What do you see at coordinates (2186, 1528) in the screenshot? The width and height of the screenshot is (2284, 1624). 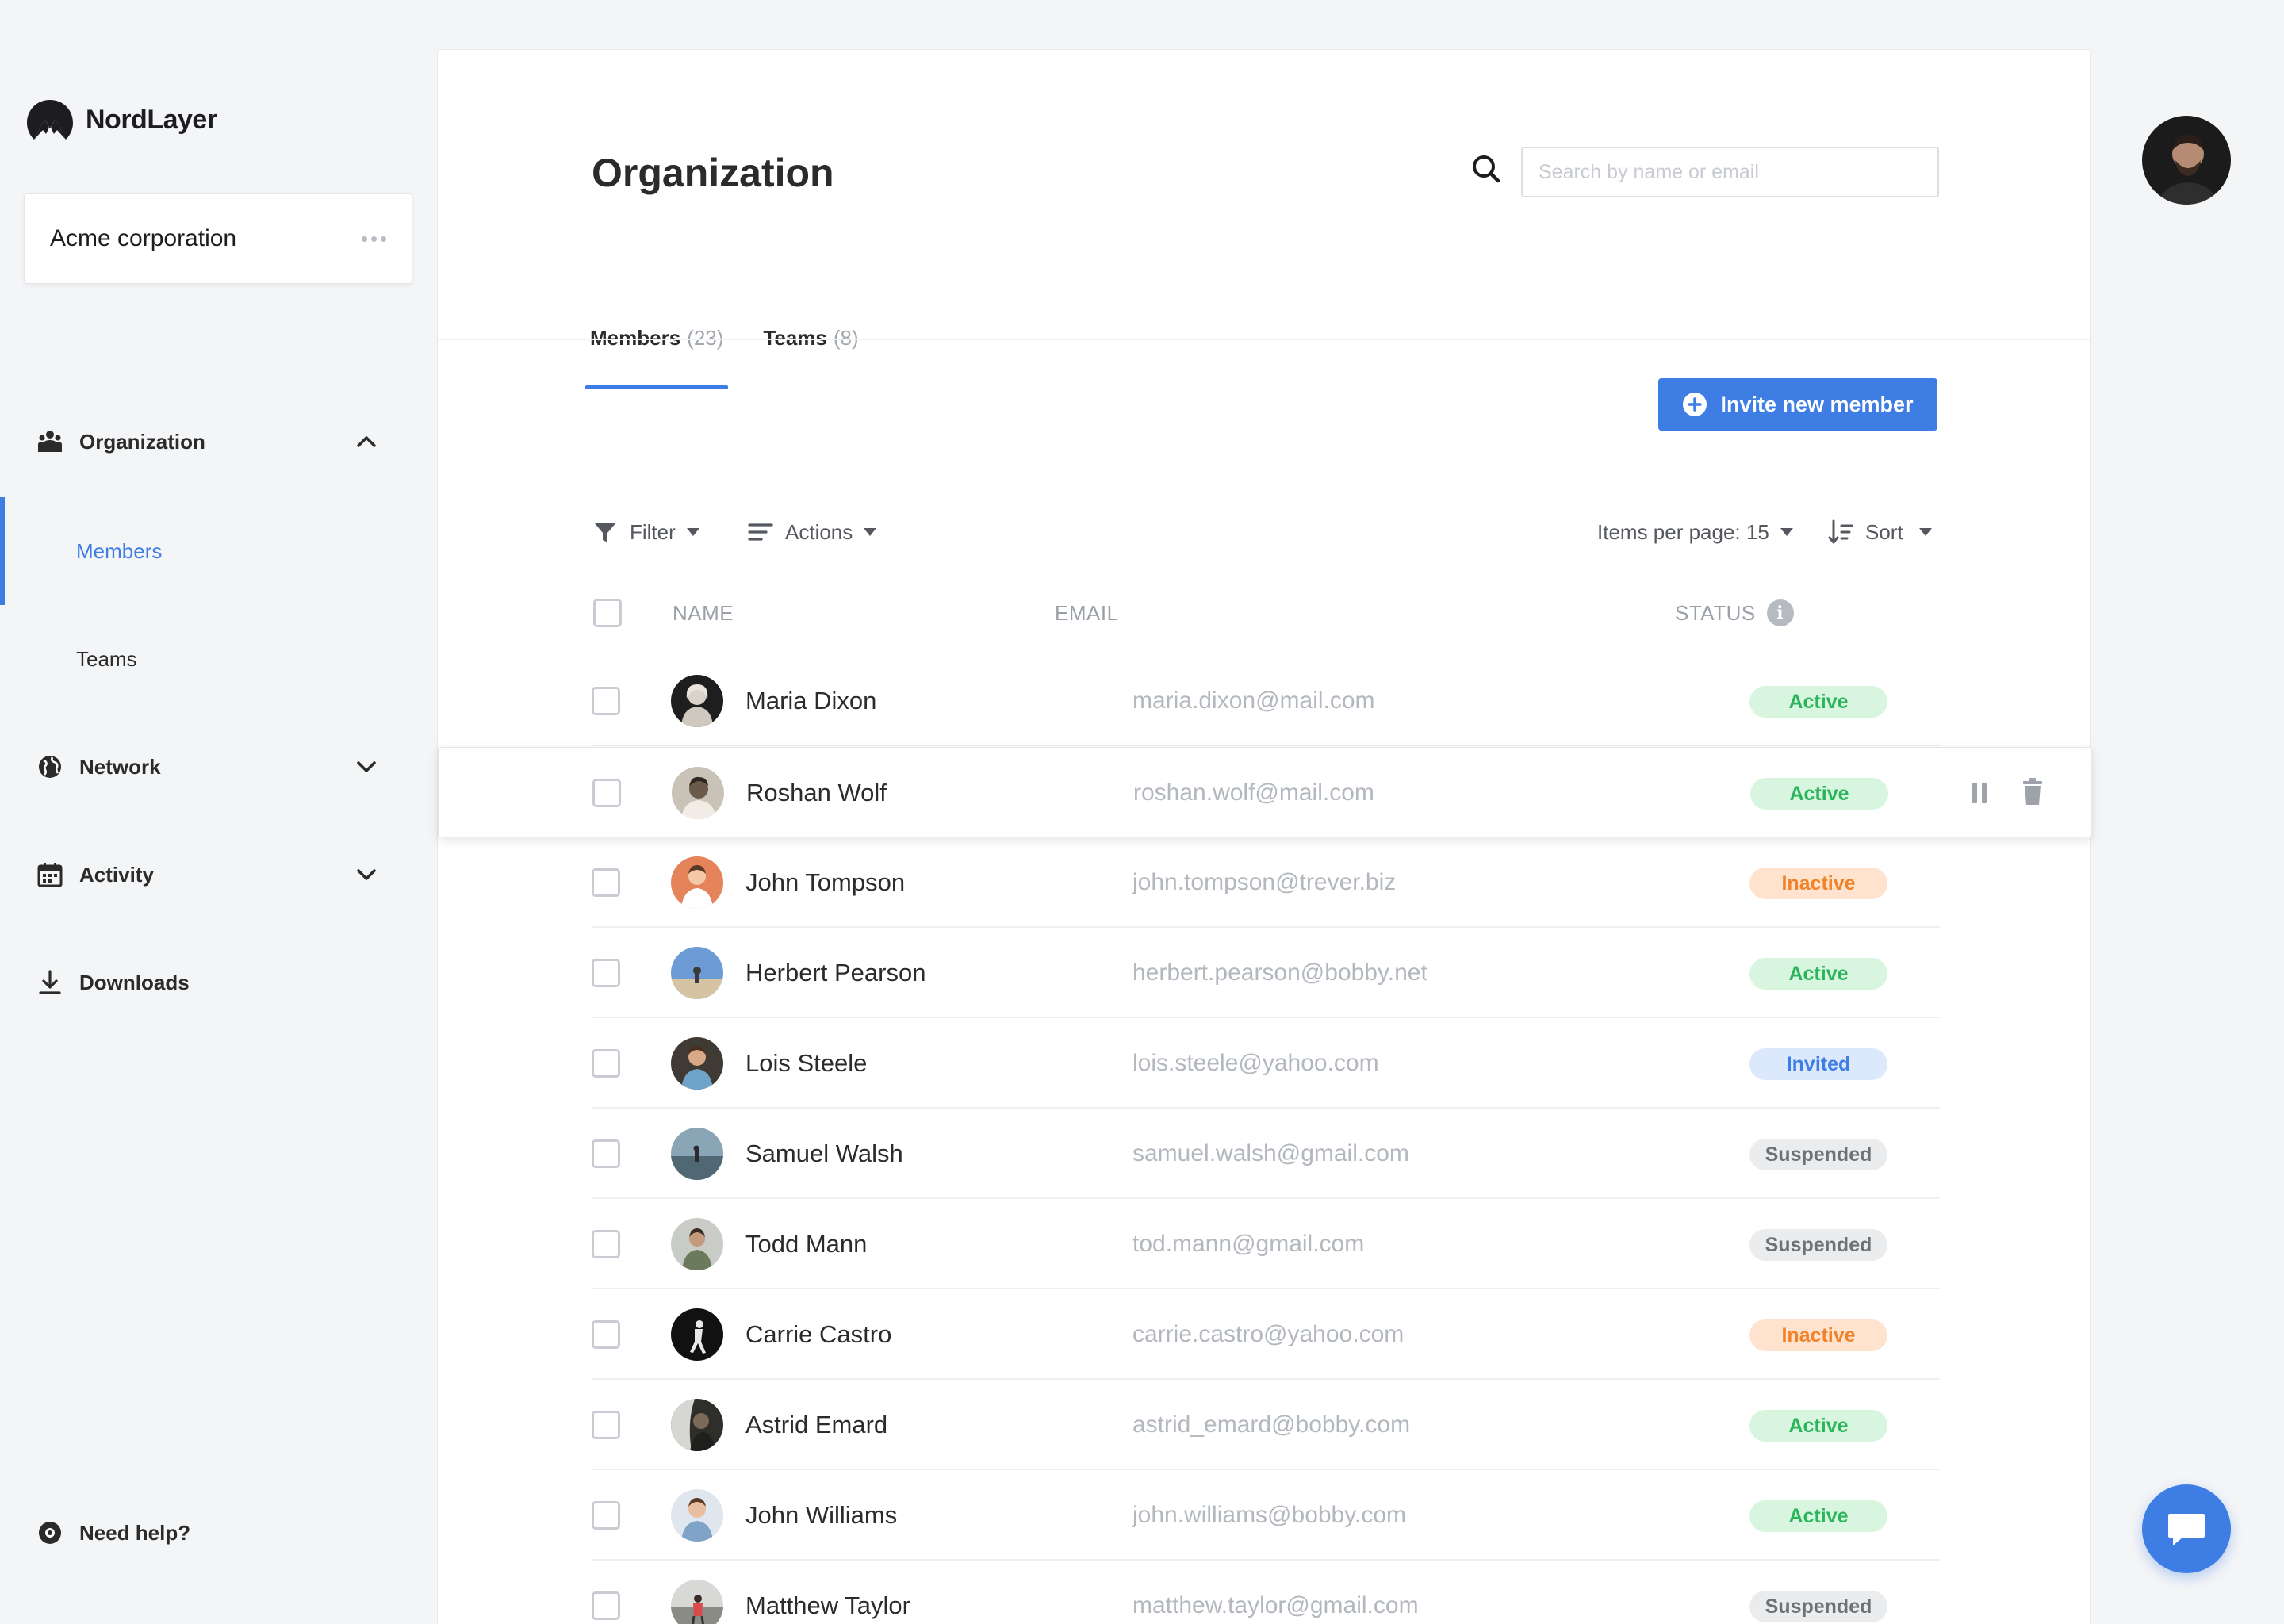 I see `chat-support-button` at bounding box center [2186, 1528].